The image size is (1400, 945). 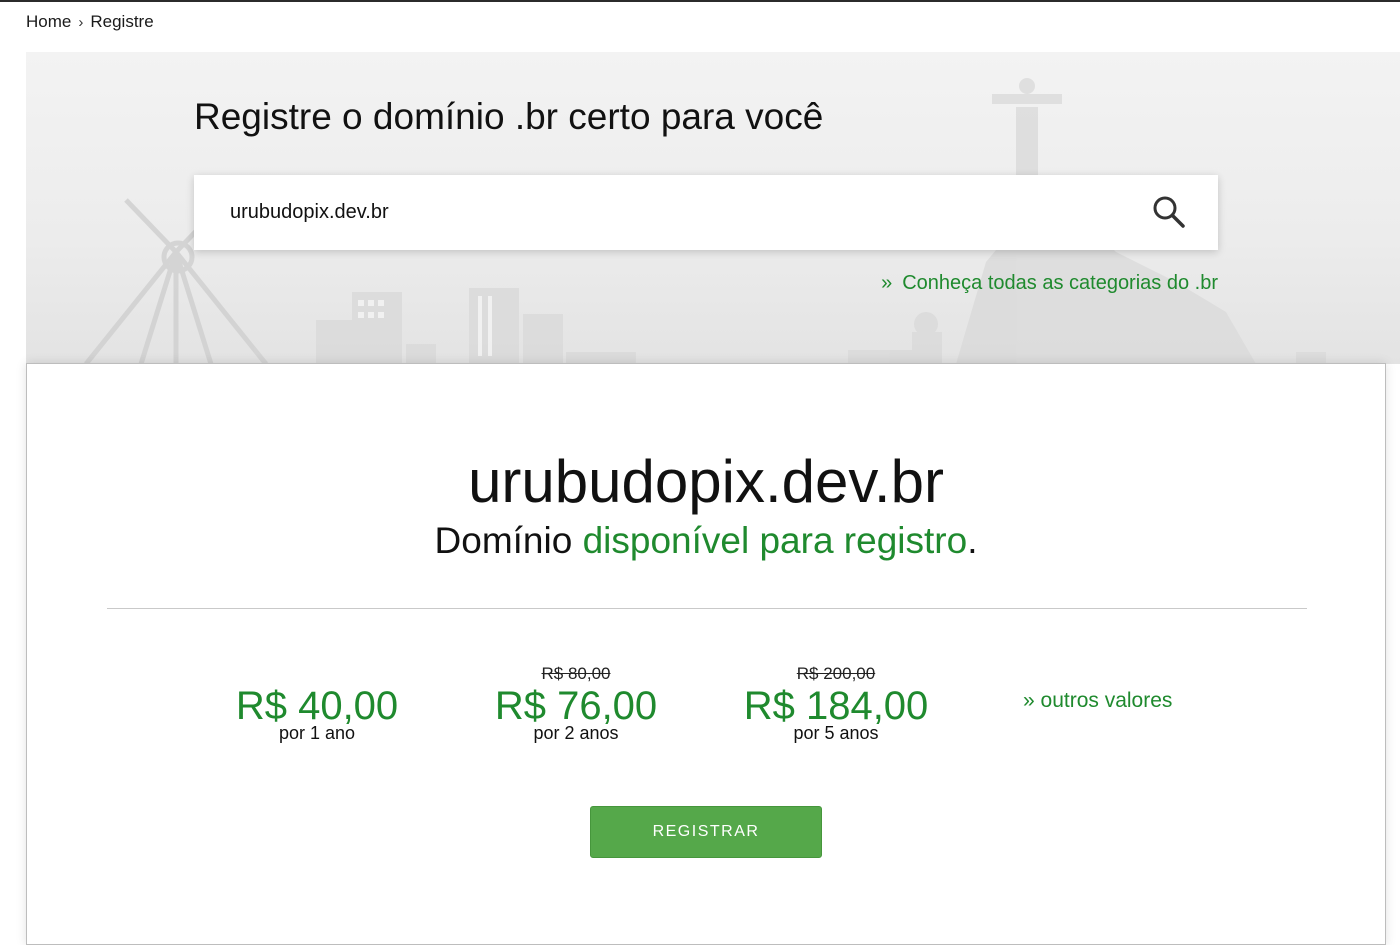 What do you see at coordinates (576, 733) in the screenshot?
I see `price-period: por 2 anos` at bounding box center [576, 733].